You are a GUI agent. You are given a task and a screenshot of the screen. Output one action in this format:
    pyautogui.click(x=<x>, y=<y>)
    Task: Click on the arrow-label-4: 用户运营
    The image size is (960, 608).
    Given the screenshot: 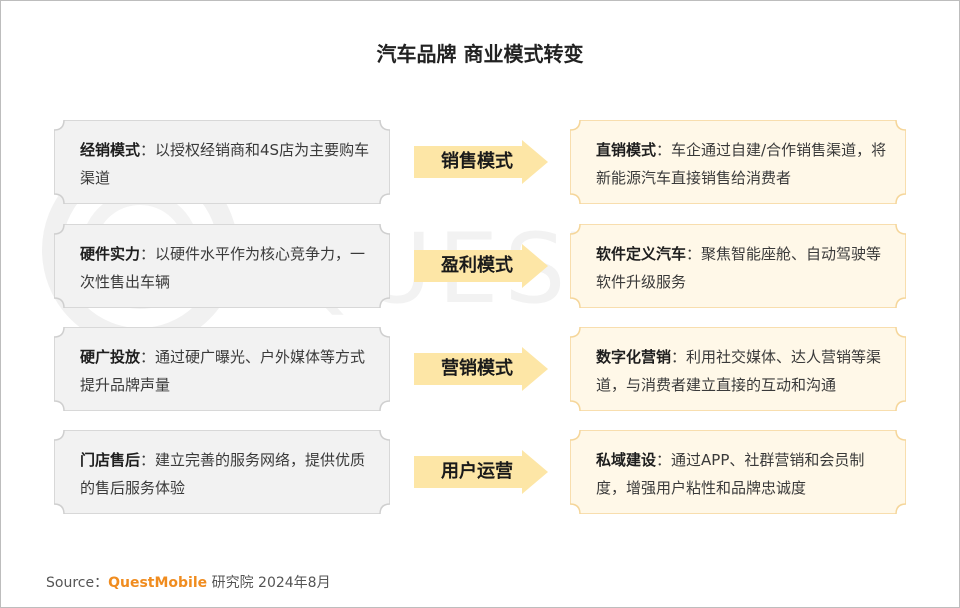 What is the action you would take?
    pyautogui.click(x=477, y=471)
    